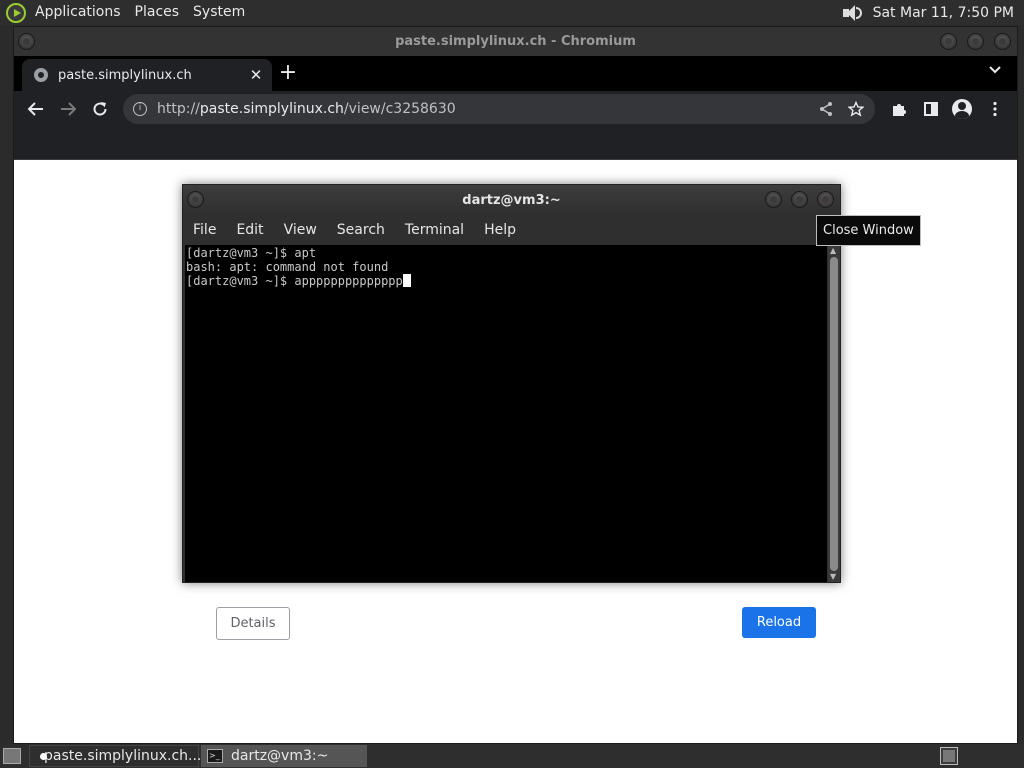 The image size is (1024, 768). What do you see at coordinates (140, 109) in the screenshot?
I see `site-info-icon: i` at bounding box center [140, 109].